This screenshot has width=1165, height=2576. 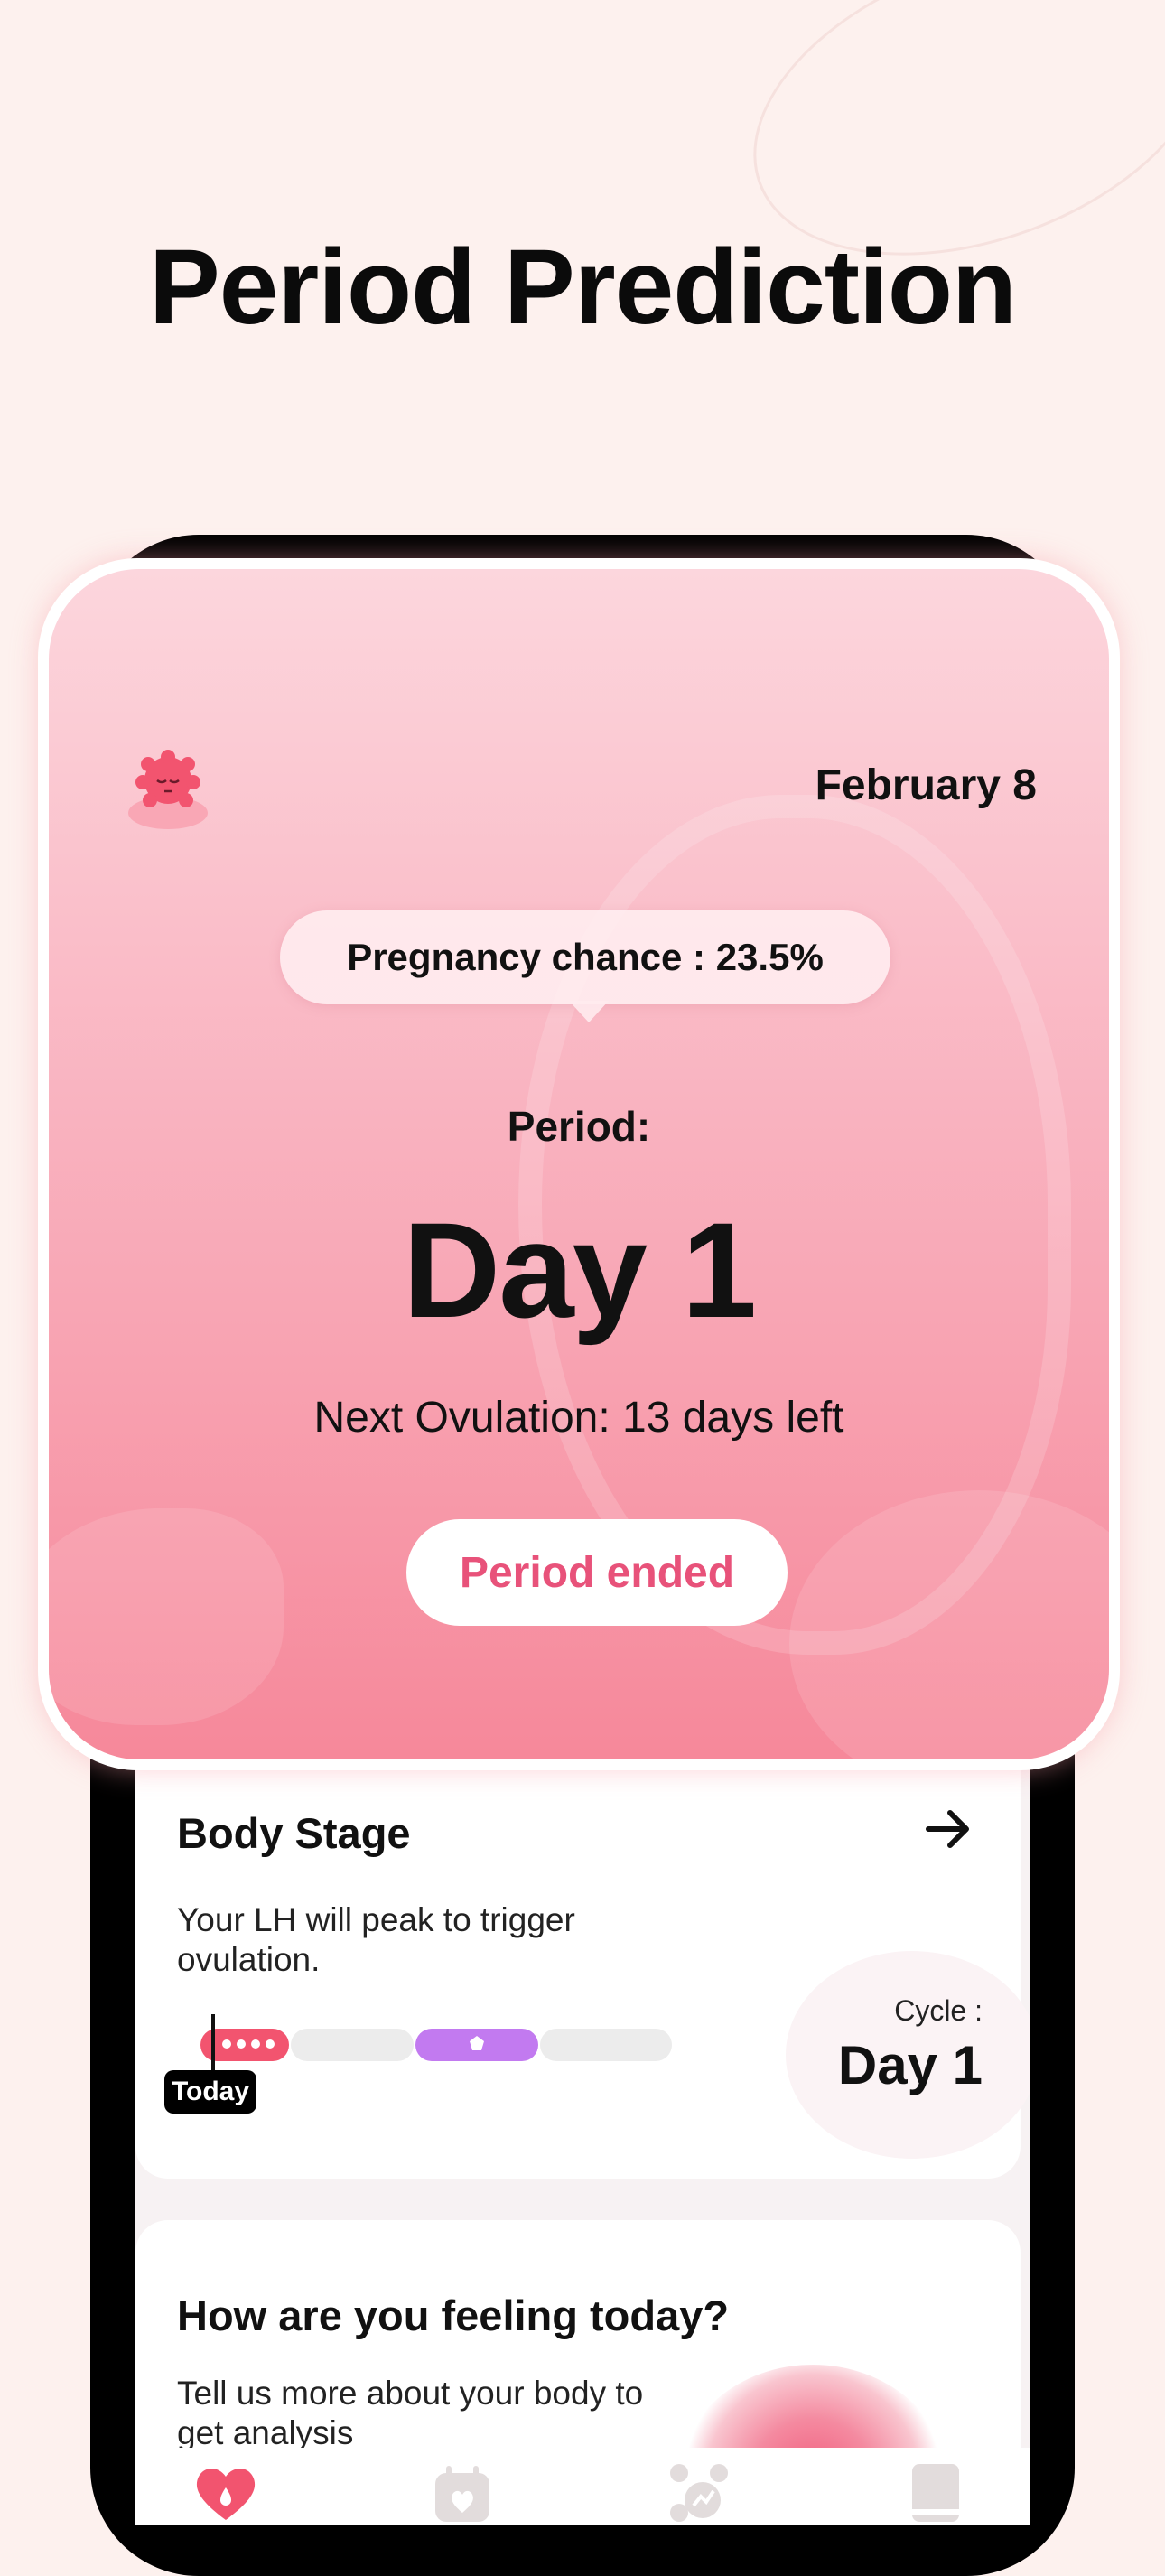 I want to click on body-stage-title: Body Stage, so click(x=294, y=1833).